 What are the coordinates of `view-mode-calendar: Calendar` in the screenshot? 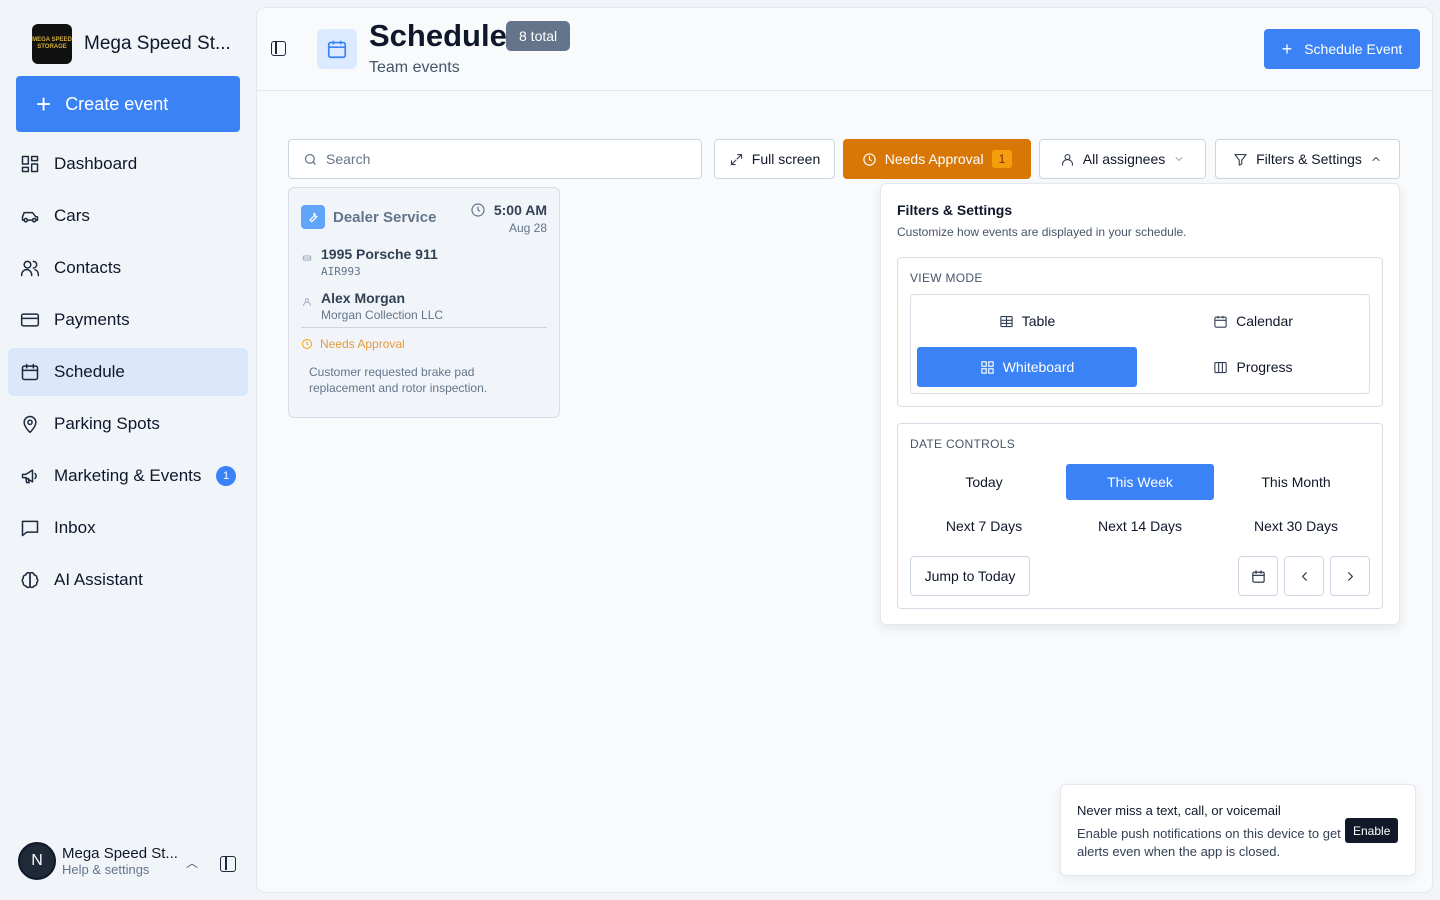 It's located at (1253, 321).